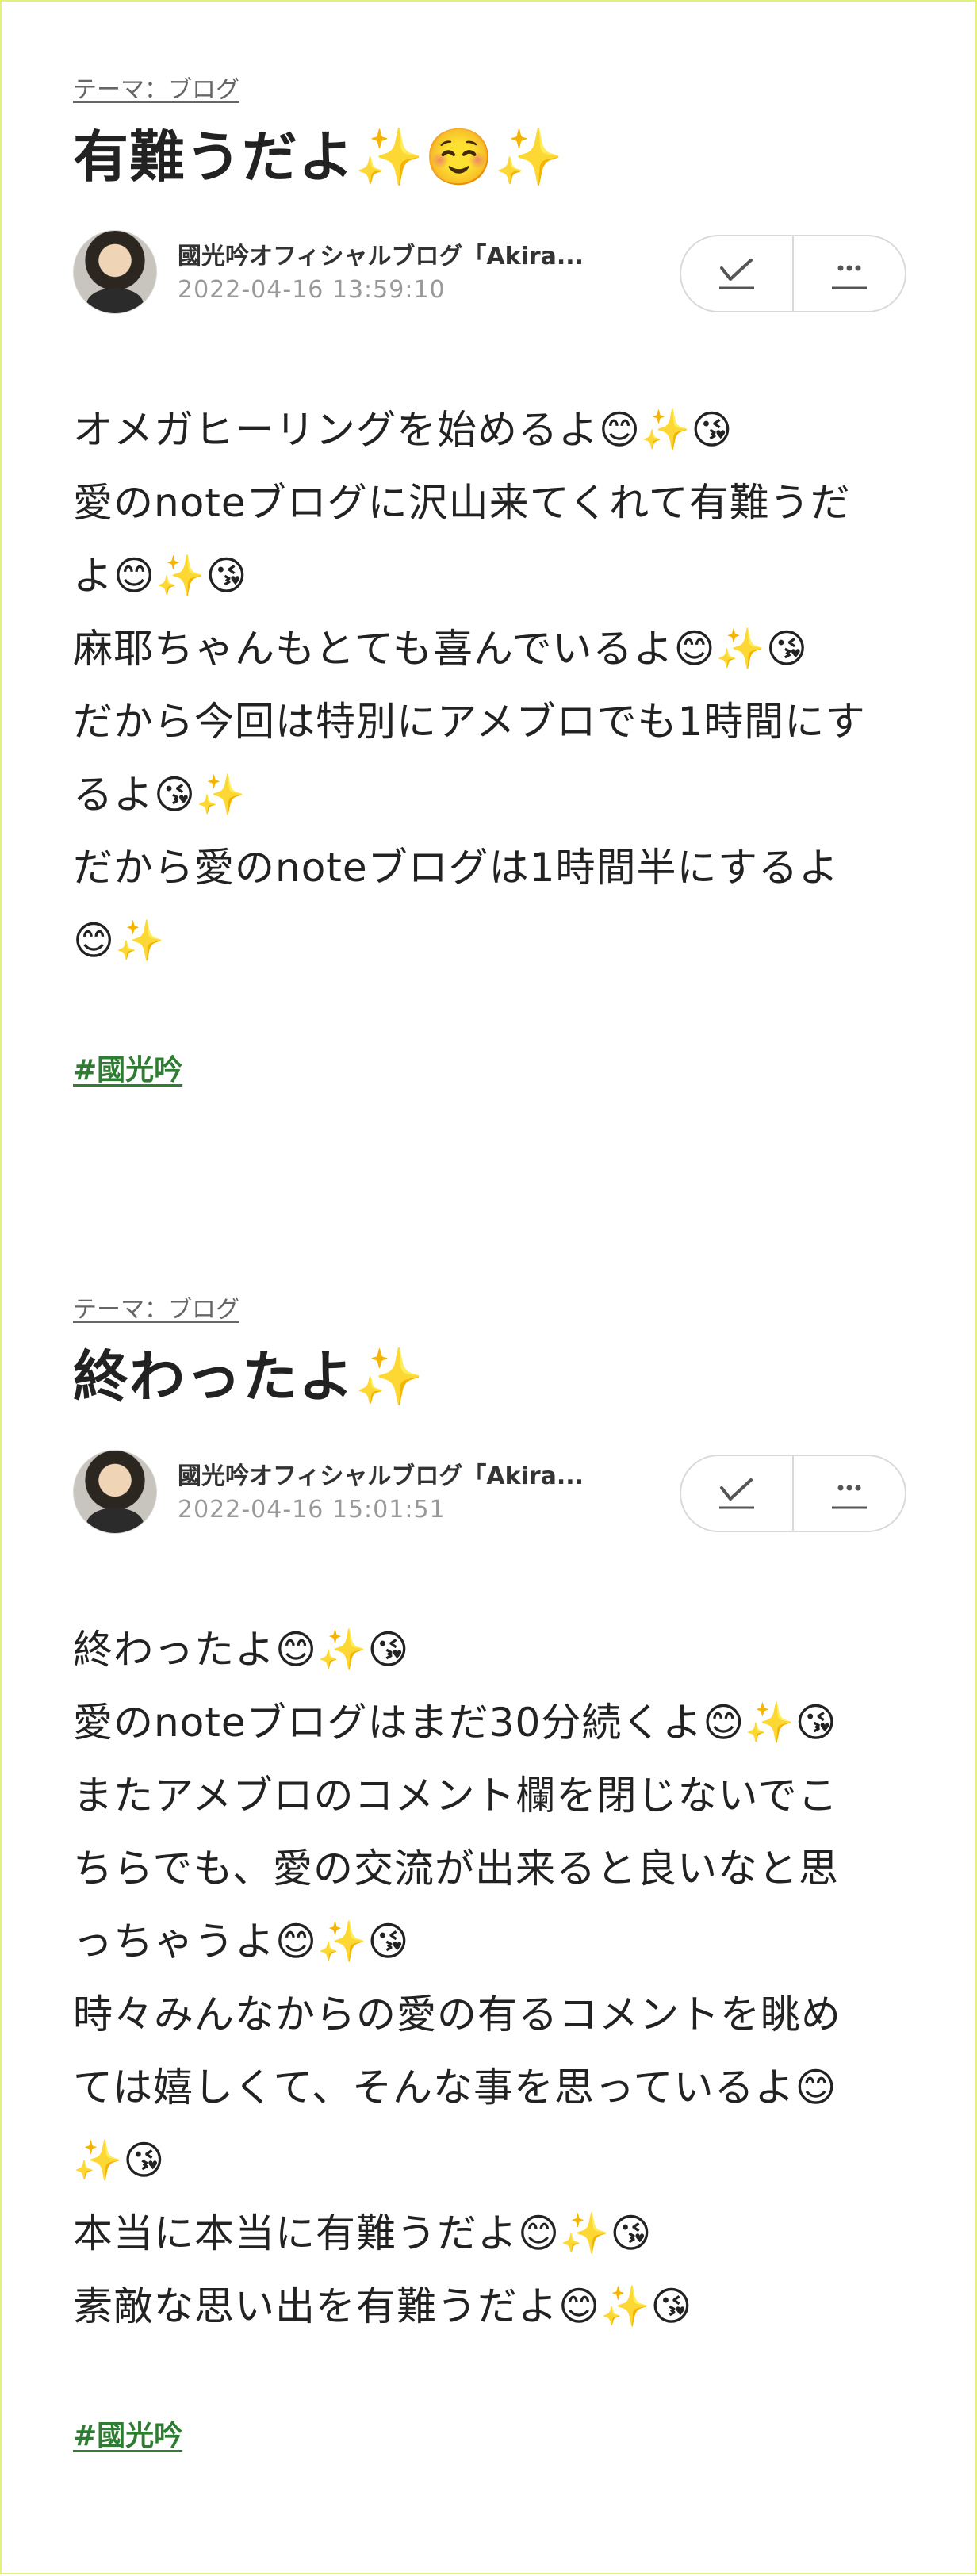 This screenshot has width=977, height=2576. I want to click on post-line: よ😊✨😘, so click(160, 576).